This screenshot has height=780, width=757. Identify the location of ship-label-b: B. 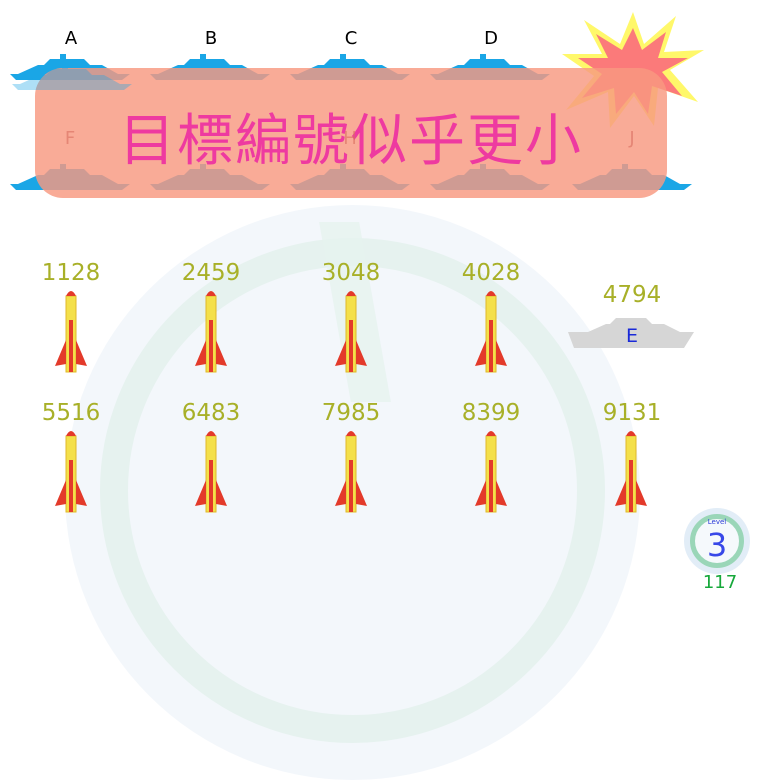
(211, 38).